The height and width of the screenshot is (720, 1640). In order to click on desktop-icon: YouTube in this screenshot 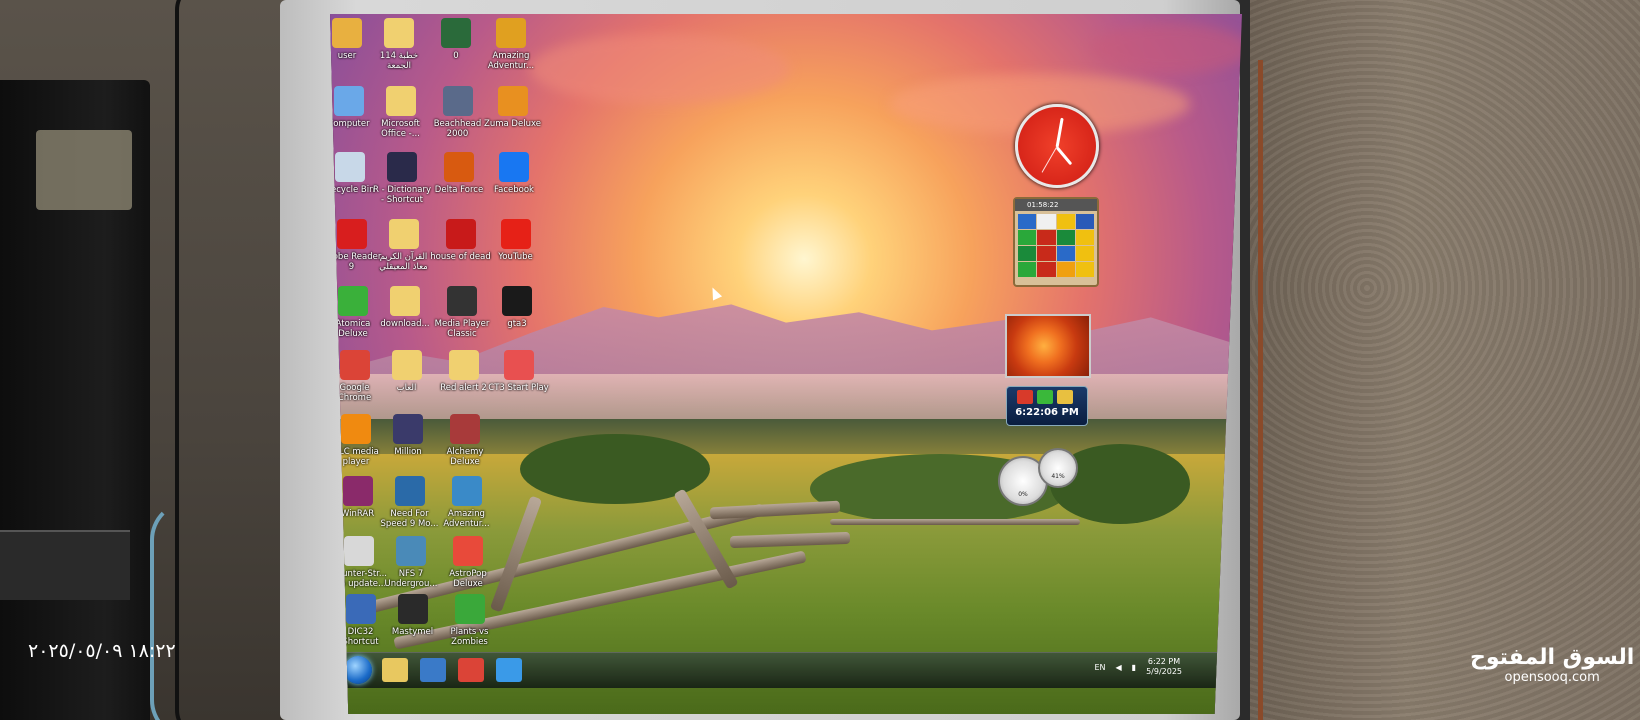, I will do `click(516, 240)`.